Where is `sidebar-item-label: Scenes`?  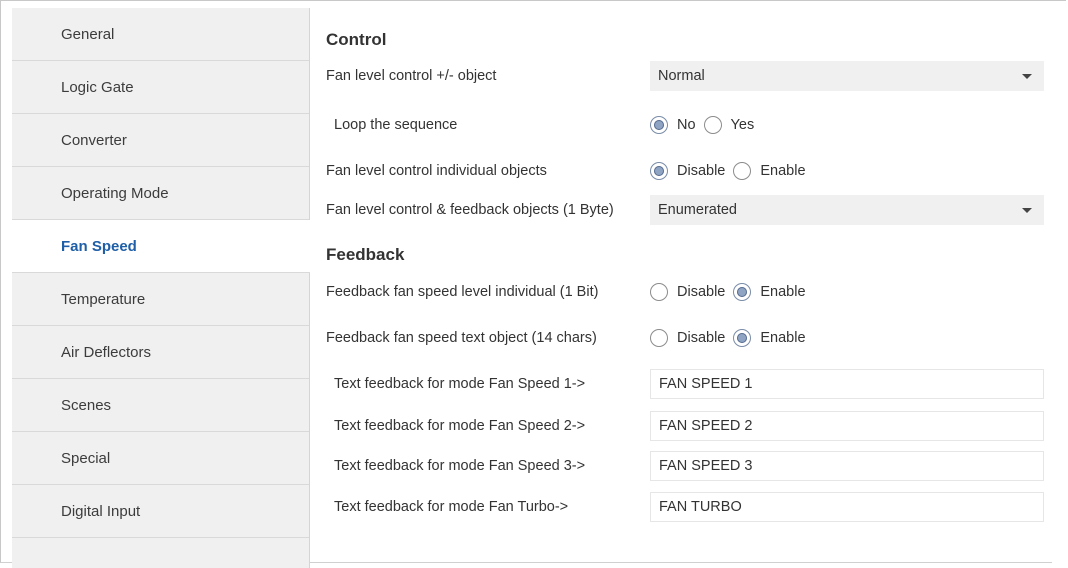
sidebar-item-label: Scenes is located at coordinates (86, 405).